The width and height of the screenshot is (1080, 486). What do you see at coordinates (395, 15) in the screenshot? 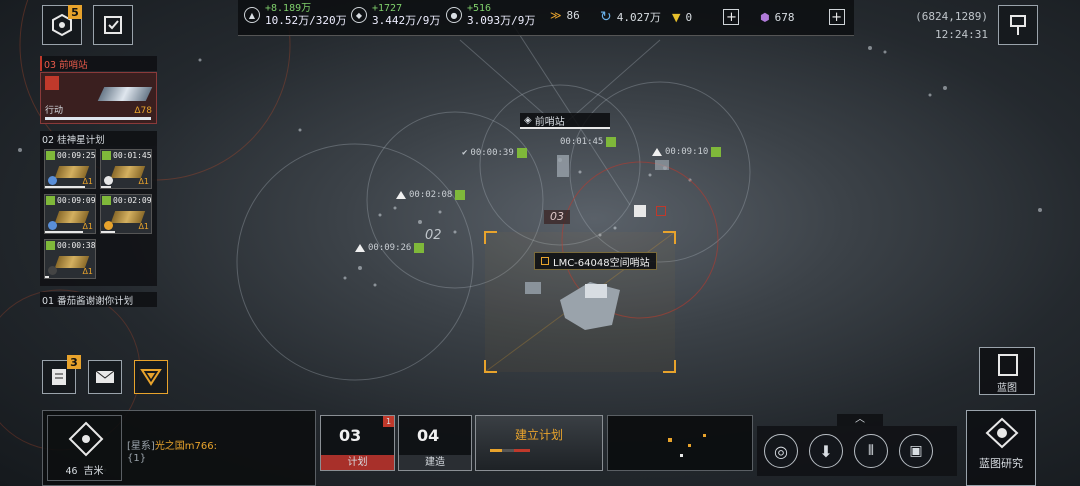
I see `resource-2: ◆ +1727 3.442万/9万` at bounding box center [395, 15].